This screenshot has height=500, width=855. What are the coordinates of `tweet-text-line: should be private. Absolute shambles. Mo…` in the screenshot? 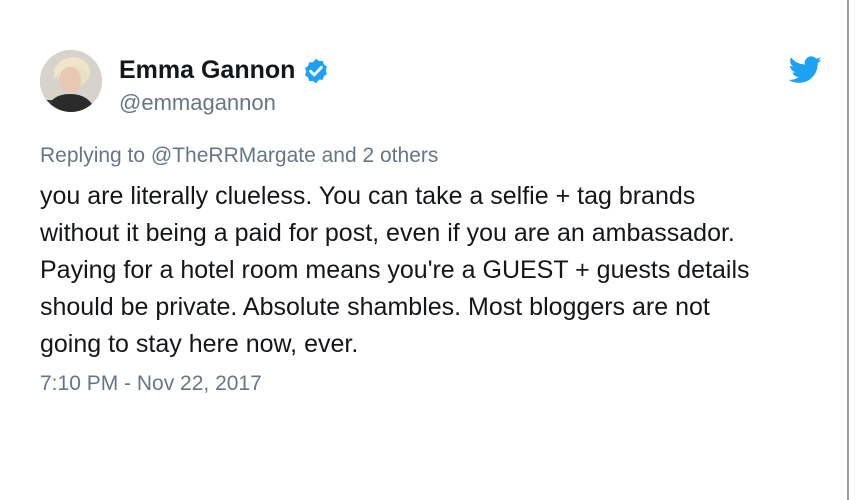 It's located at (375, 307).